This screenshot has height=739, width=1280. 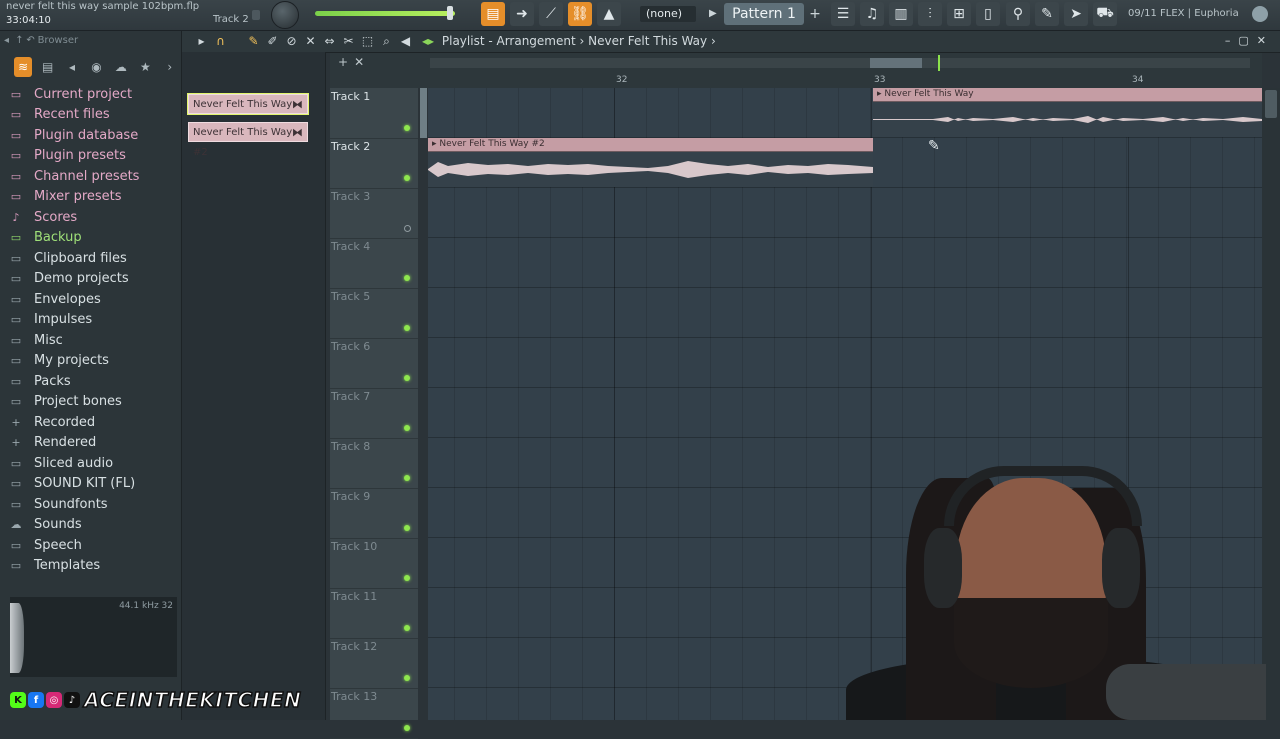 What do you see at coordinates (73, 299) in the screenshot?
I see `browser-item: ▭ Envelopes` at bounding box center [73, 299].